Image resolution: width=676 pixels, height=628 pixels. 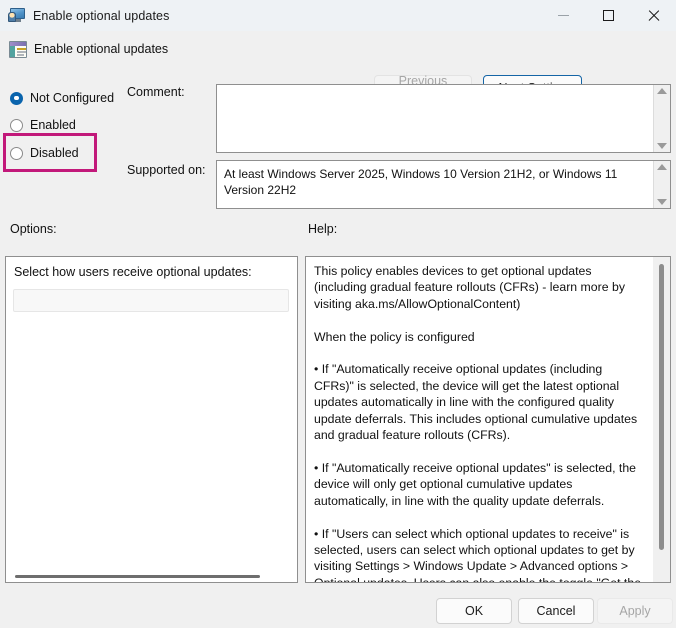 What do you see at coordinates (16, 15) in the screenshot?
I see `policy-computer-icon` at bounding box center [16, 15].